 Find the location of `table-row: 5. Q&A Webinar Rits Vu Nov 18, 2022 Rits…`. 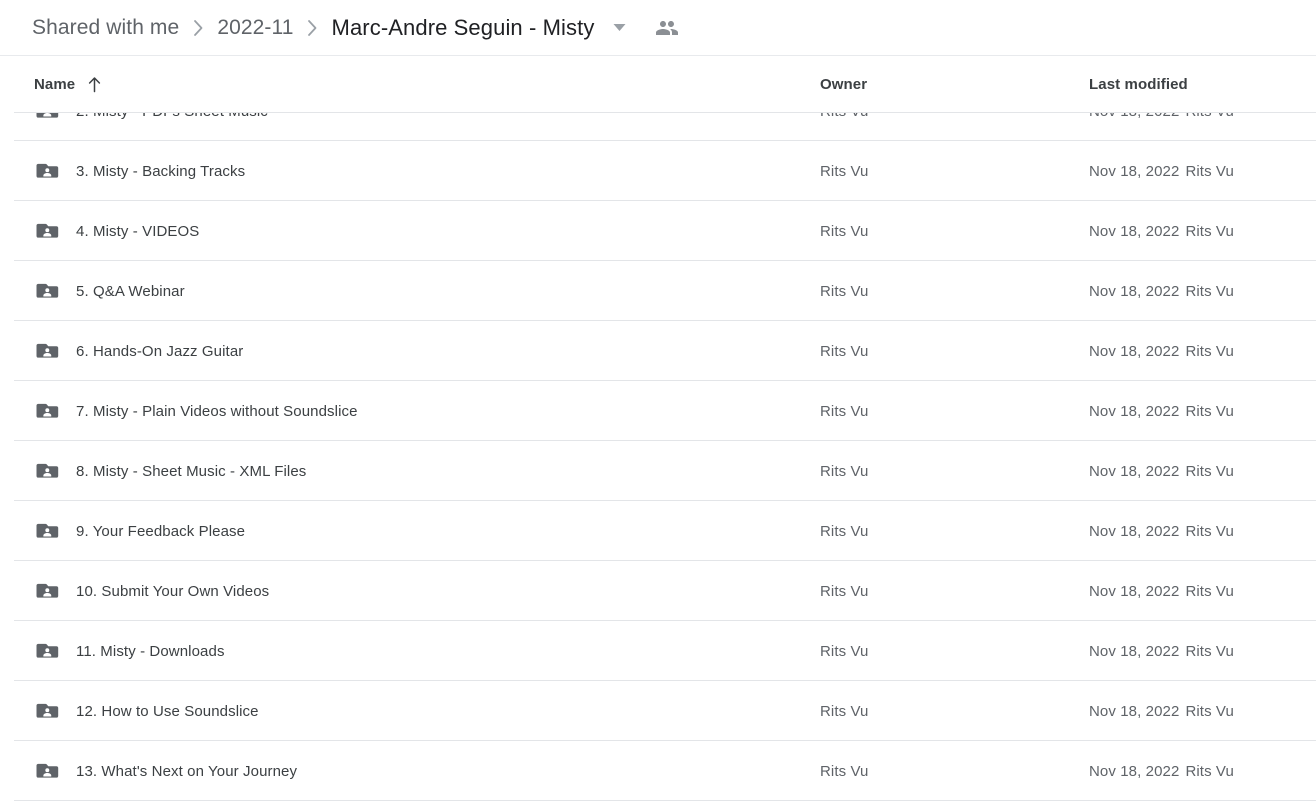

table-row: 5. Q&A Webinar Rits Vu Nov 18, 2022 Rits… is located at coordinates (658, 291).